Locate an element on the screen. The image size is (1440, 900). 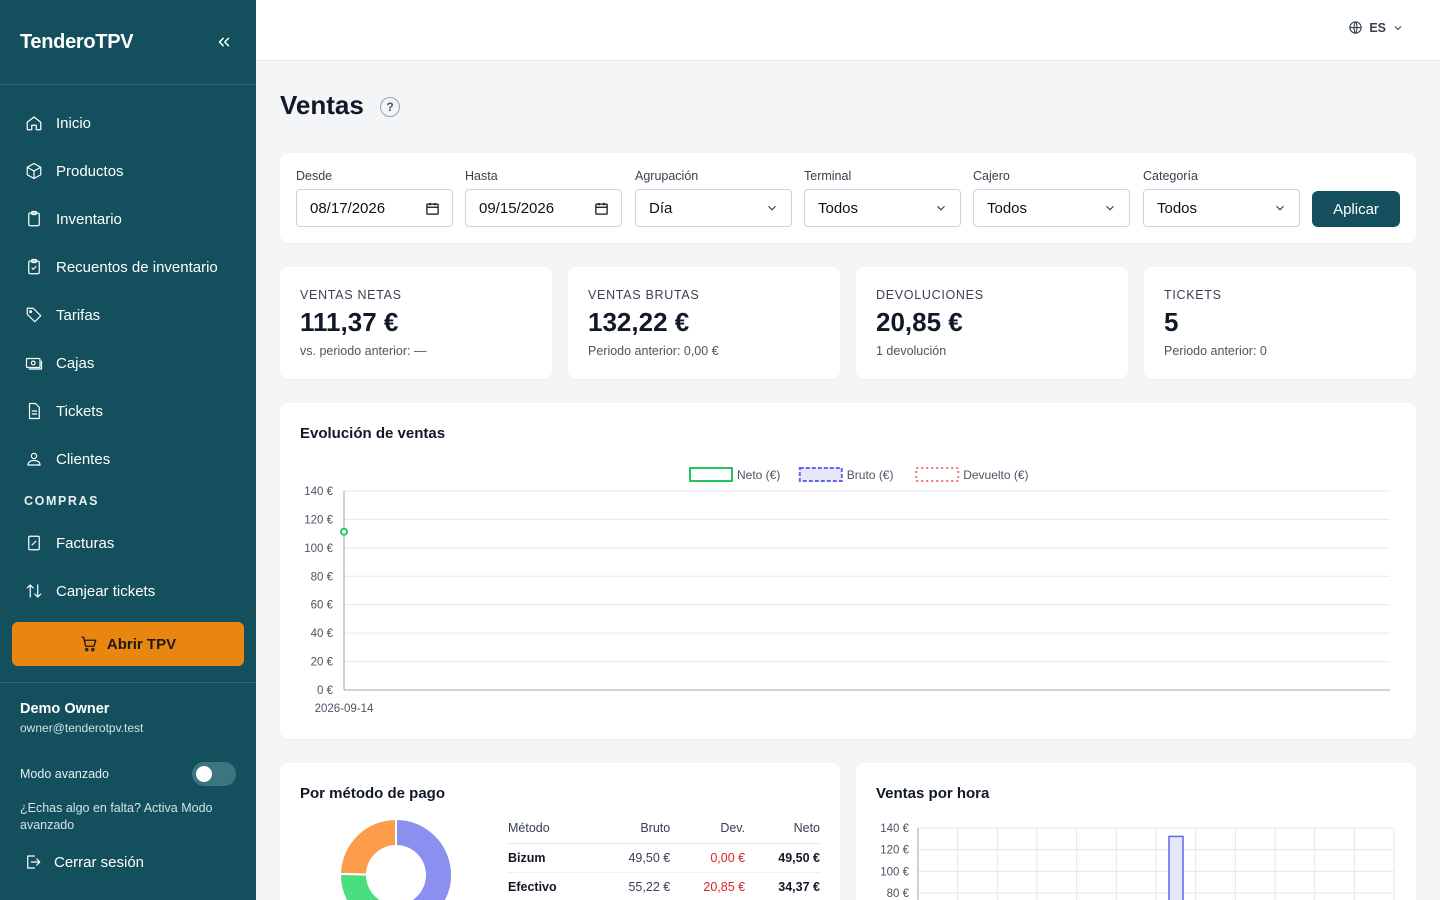
sidebar-item-label: Productos is located at coordinates (90, 171).